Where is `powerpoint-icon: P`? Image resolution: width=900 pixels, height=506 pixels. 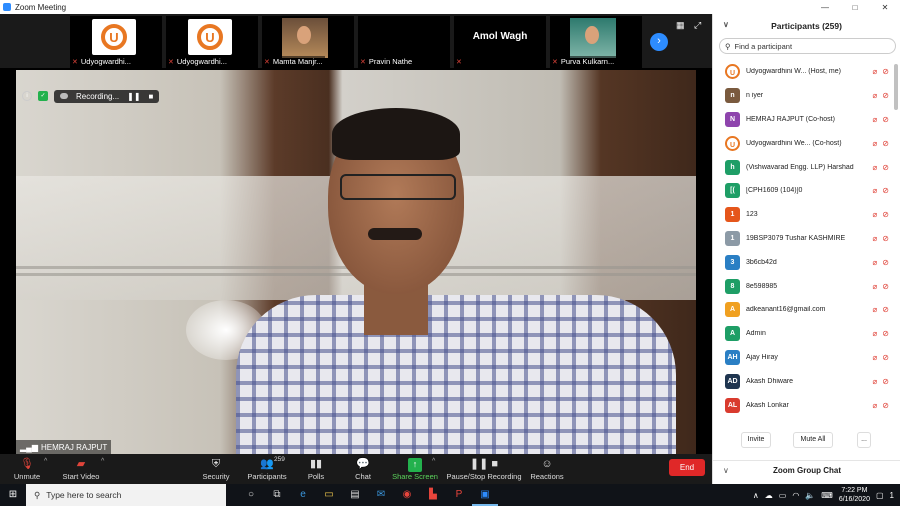
powerpoint-icon: P is located at coordinates (459, 495).